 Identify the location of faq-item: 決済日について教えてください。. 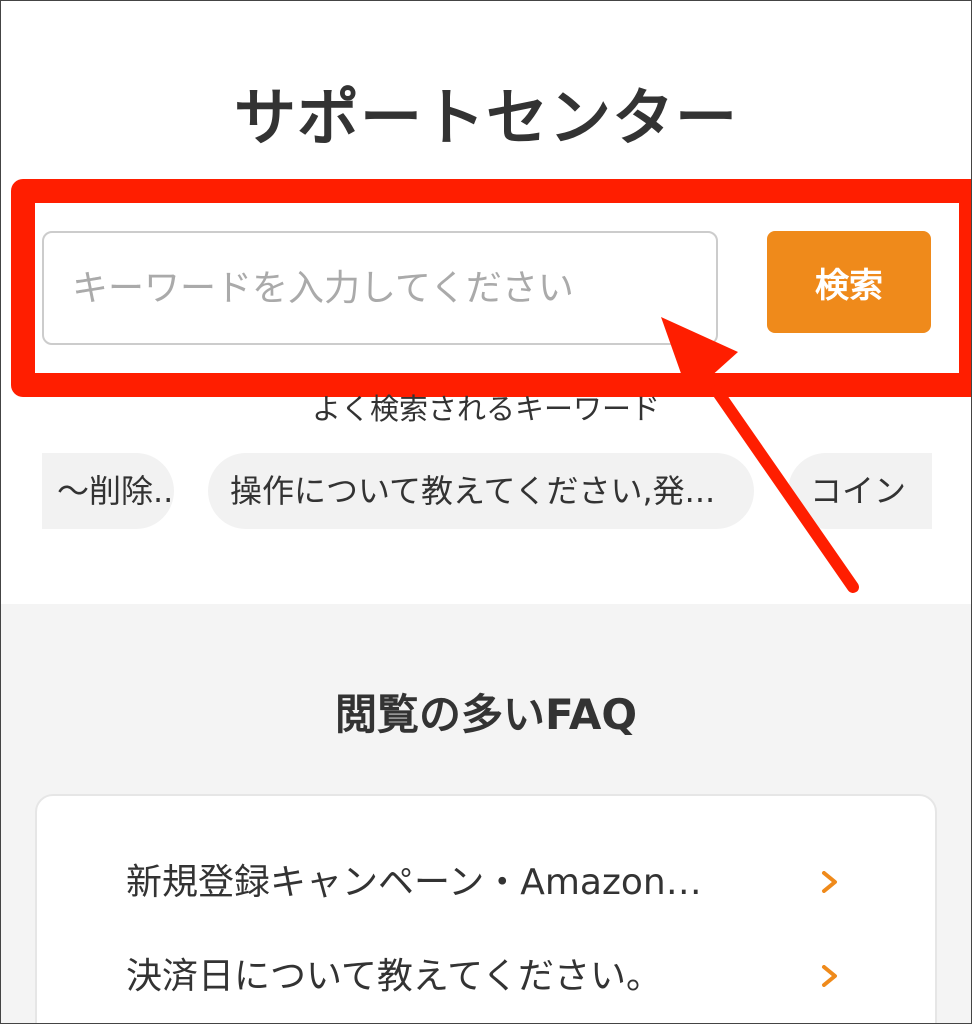
(506, 977).